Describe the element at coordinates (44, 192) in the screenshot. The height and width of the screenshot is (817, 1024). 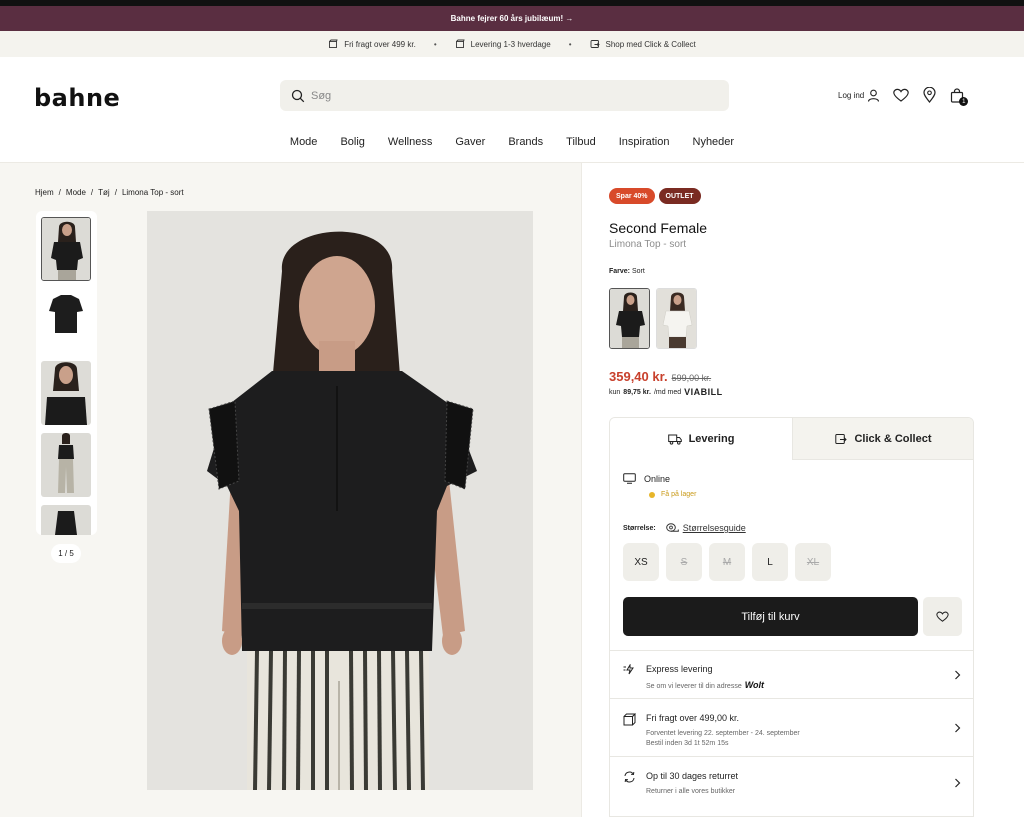
I see `breadcrumb-item: Hjem` at that location.